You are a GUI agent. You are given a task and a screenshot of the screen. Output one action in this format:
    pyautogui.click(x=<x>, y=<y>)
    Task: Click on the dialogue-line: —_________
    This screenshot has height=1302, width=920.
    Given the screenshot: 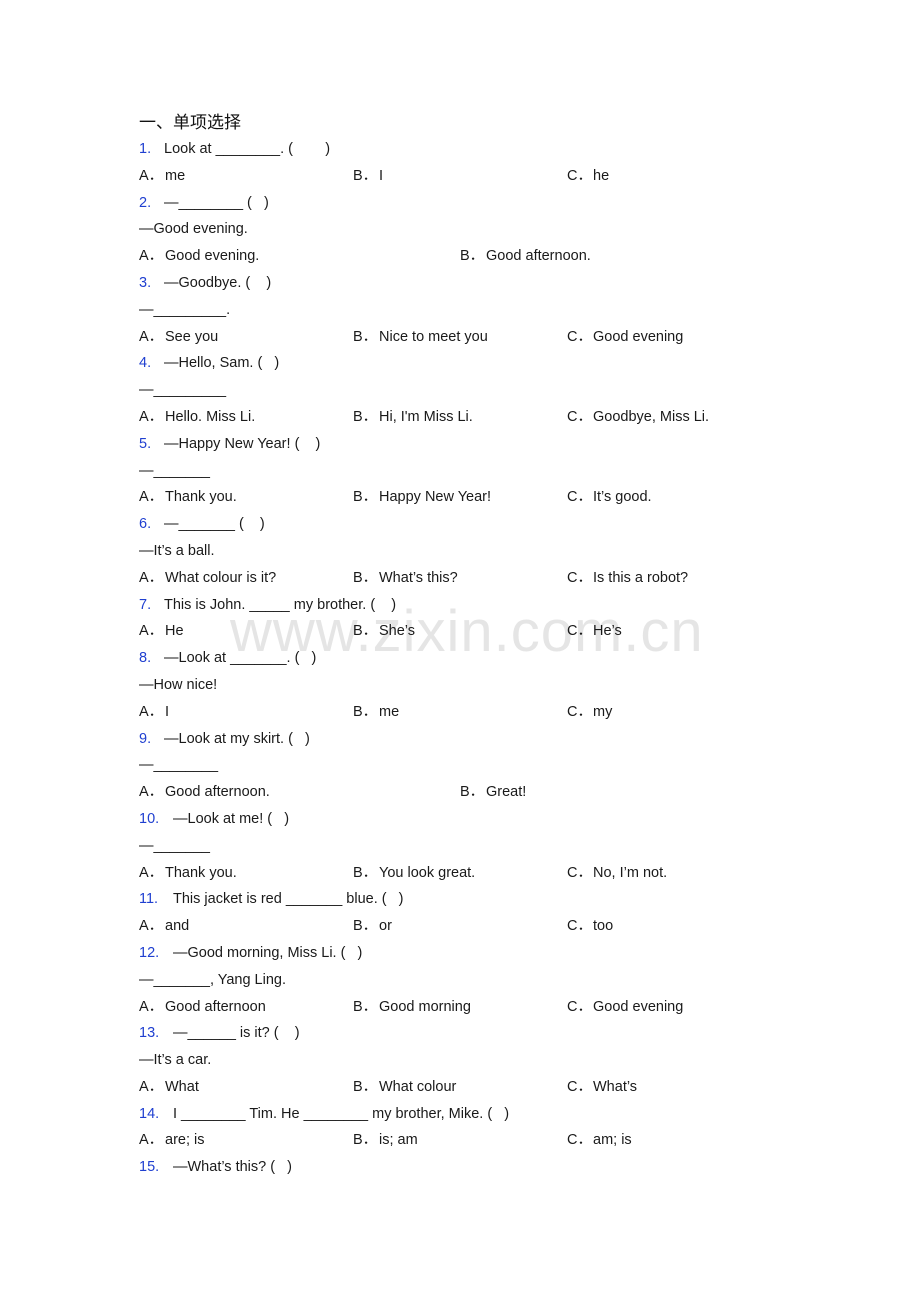 What is the action you would take?
    pyautogui.click(x=183, y=390)
    